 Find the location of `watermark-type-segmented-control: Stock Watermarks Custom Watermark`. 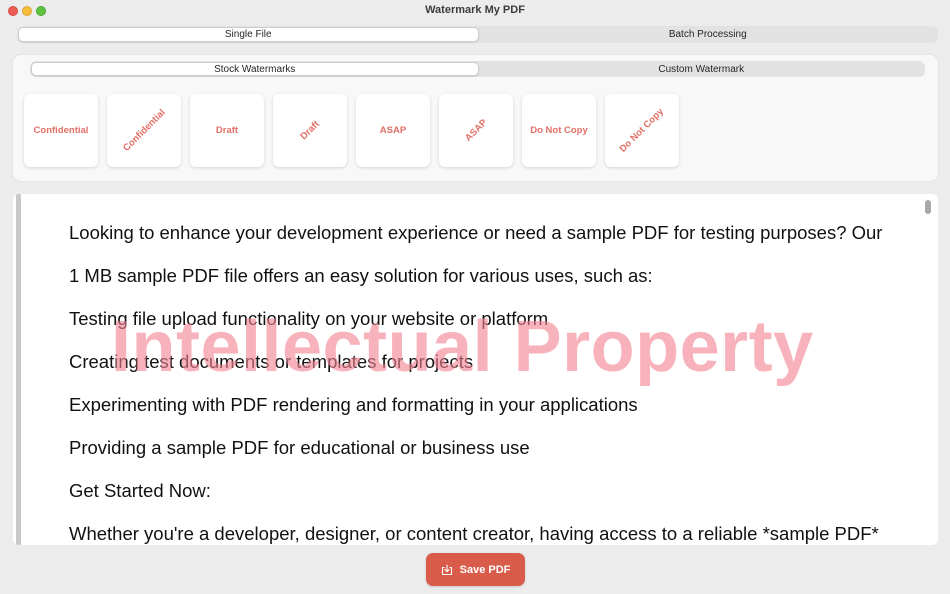

watermark-type-segmented-control: Stock Watermarks Custom Watermark is located at coordinates (477, 69).